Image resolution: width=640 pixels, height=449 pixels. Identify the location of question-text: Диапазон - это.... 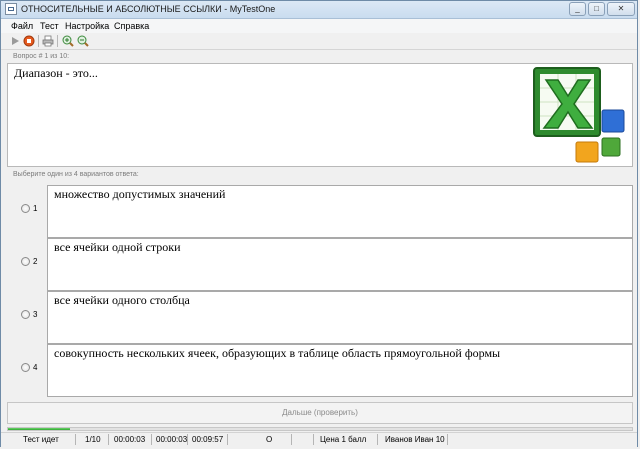
(56, 73).